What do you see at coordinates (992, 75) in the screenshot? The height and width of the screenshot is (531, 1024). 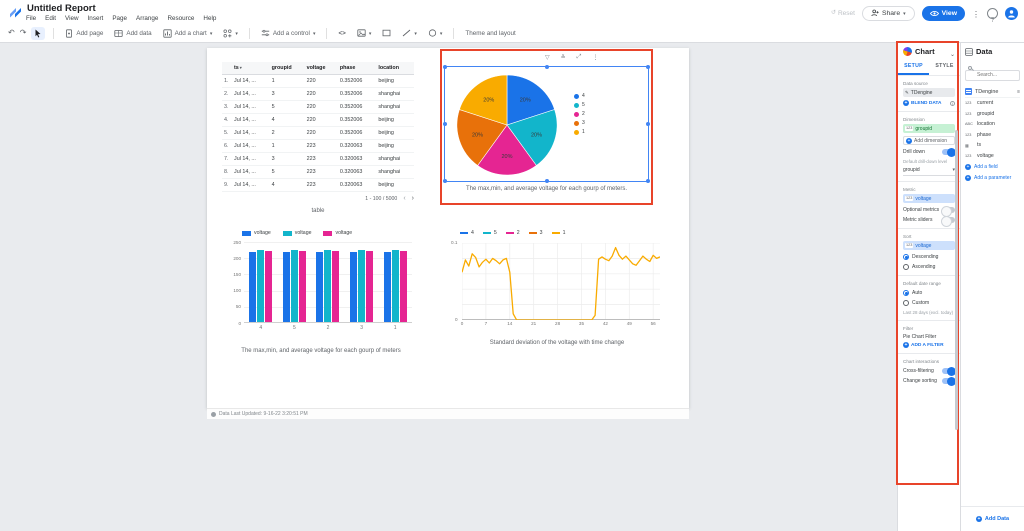 I see `search-input` at bounding box center [992, 75].